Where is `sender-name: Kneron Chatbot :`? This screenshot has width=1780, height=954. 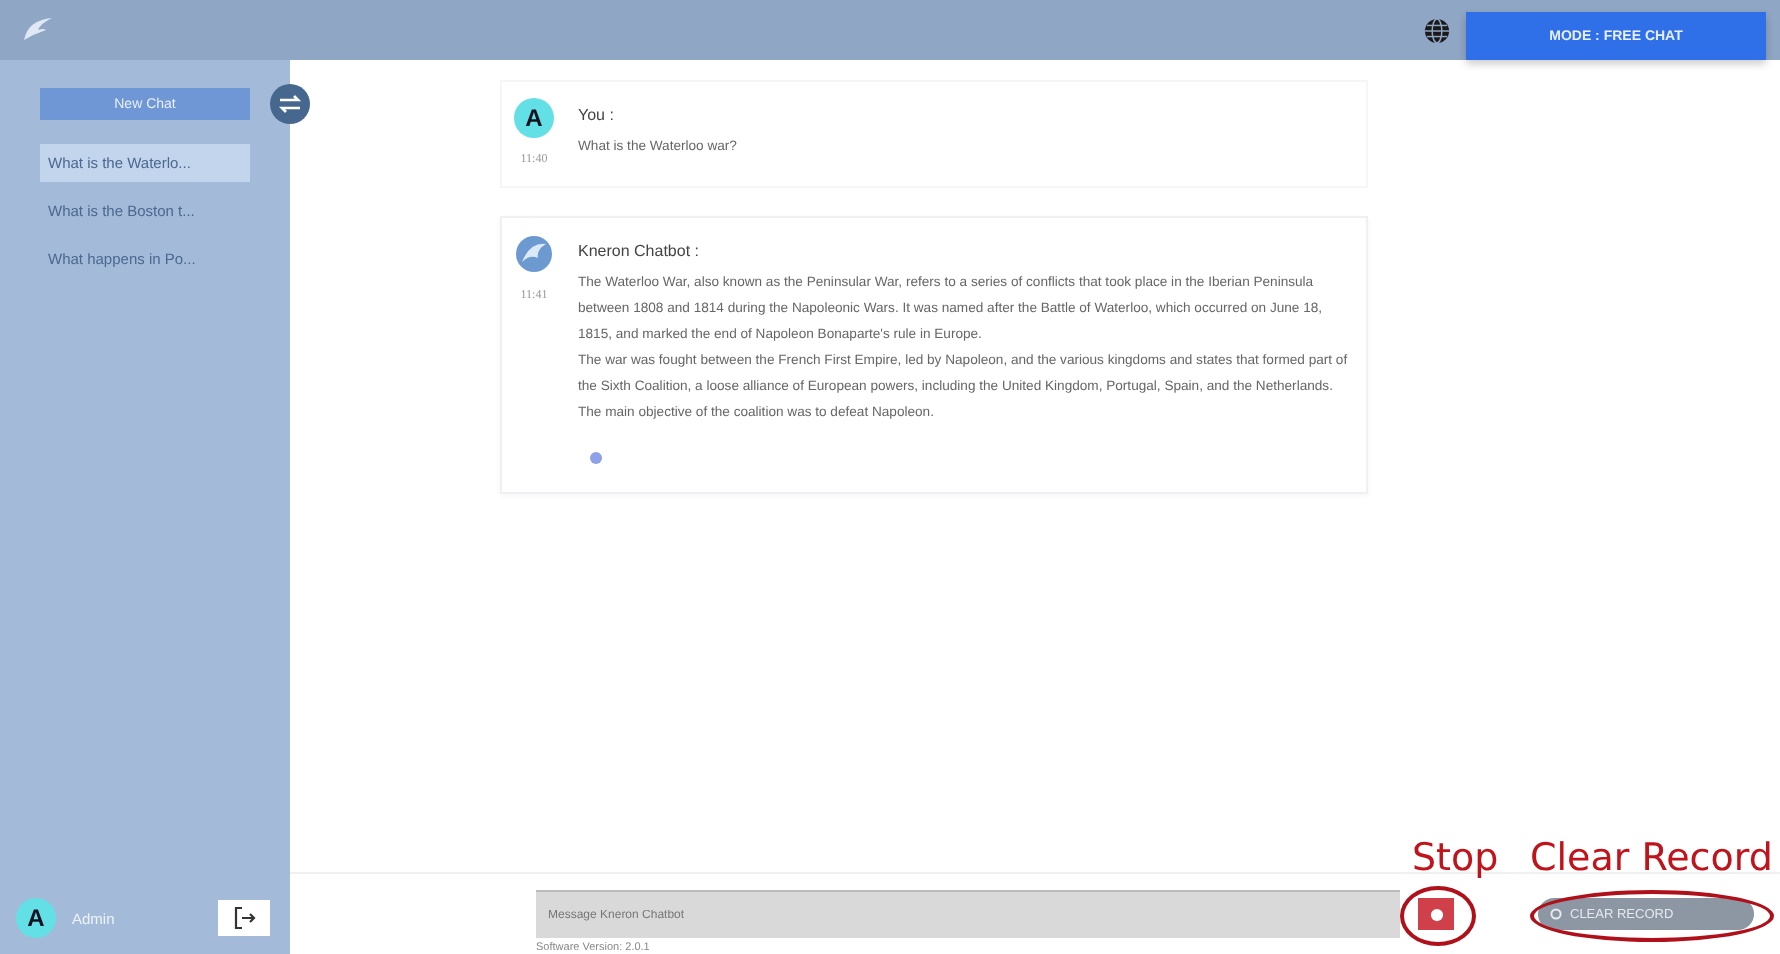 sender-name: Kneron Chatbot : is located at coordinates (639, 251).